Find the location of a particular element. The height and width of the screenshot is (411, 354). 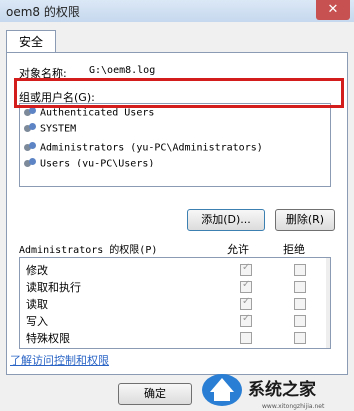

list-item-selected: Administrators (yu-PC\Administrators) is located at coordinates (143, 148).